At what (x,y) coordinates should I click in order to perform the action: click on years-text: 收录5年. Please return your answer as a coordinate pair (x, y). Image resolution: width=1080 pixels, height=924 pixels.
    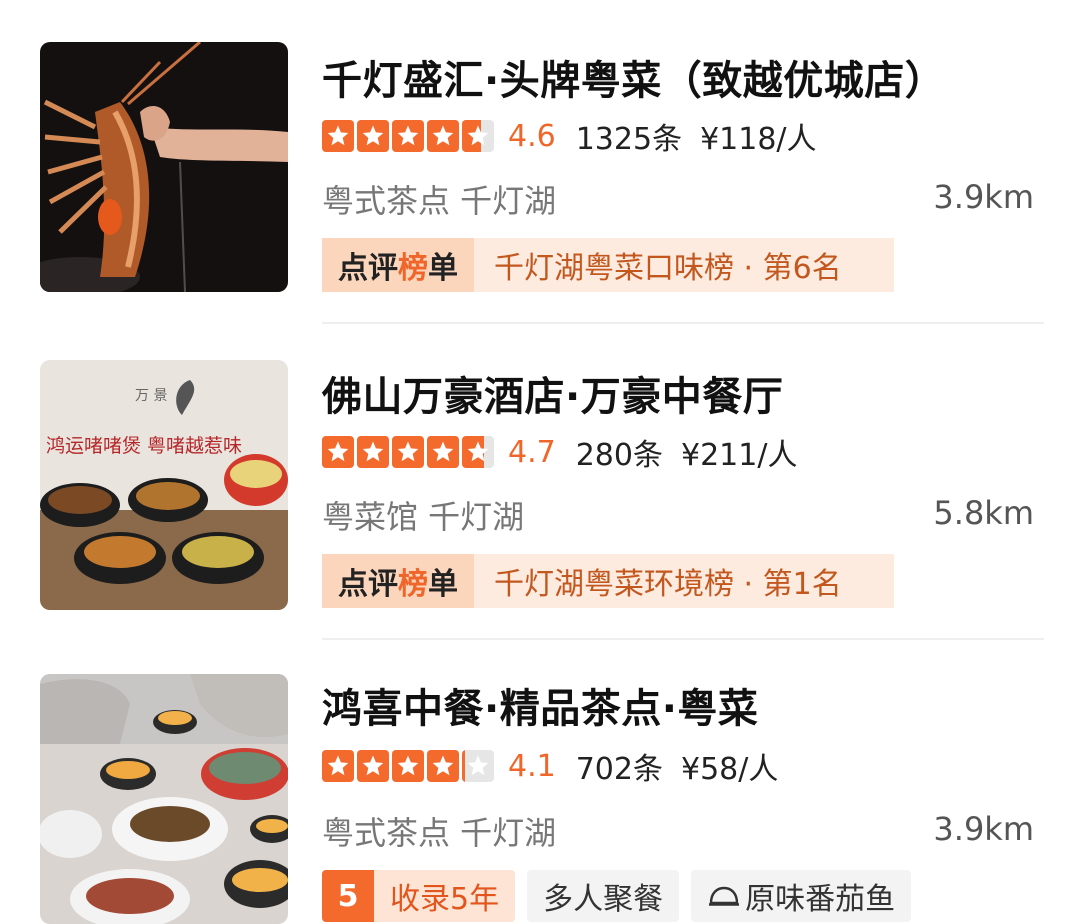
    Looking at the image, I should click on (445, 896).